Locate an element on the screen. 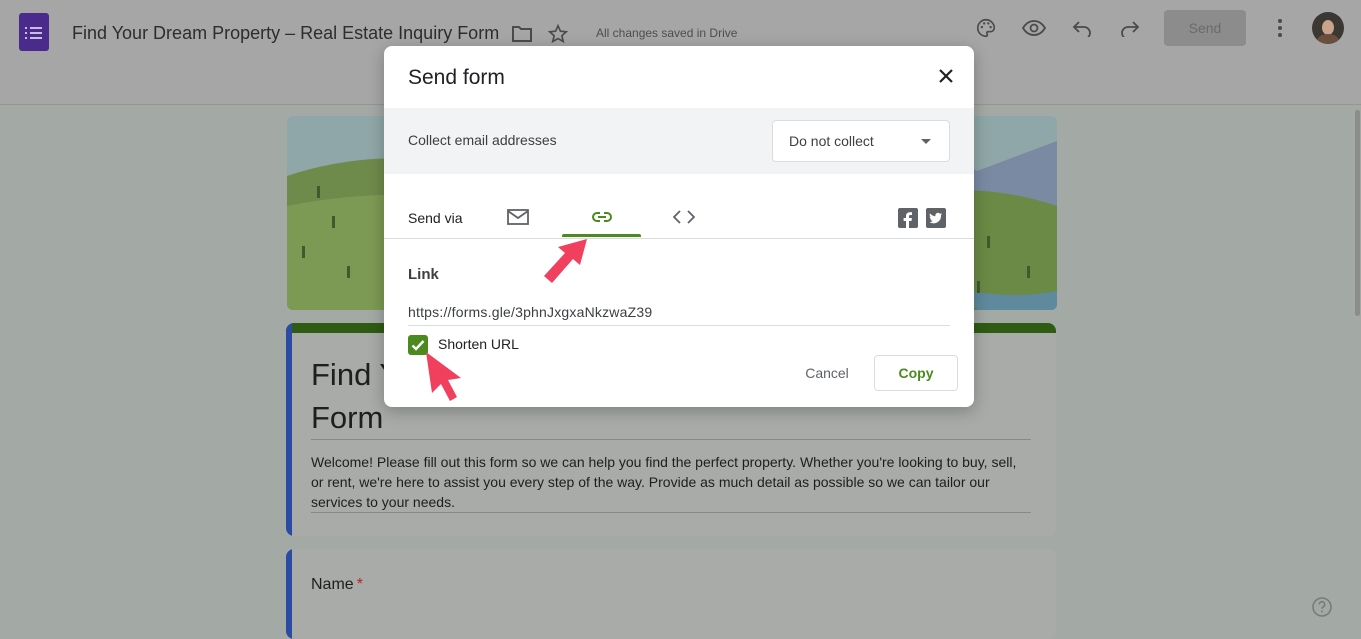  copy-button: Copy is located at coordinates (916, 373).